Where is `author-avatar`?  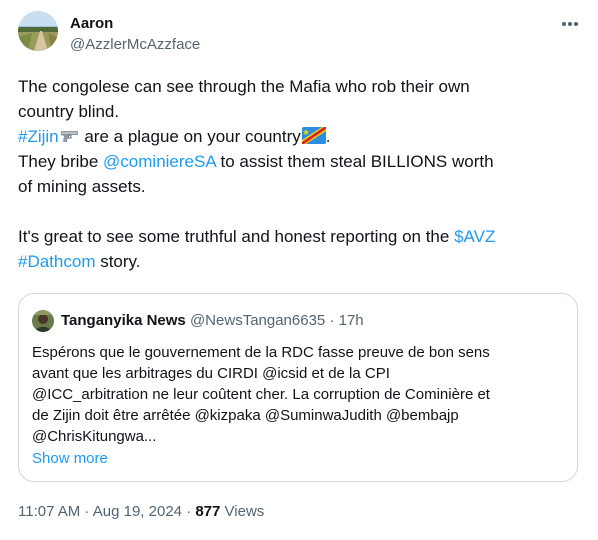
author-avatar is located at coordinates (38, 31).